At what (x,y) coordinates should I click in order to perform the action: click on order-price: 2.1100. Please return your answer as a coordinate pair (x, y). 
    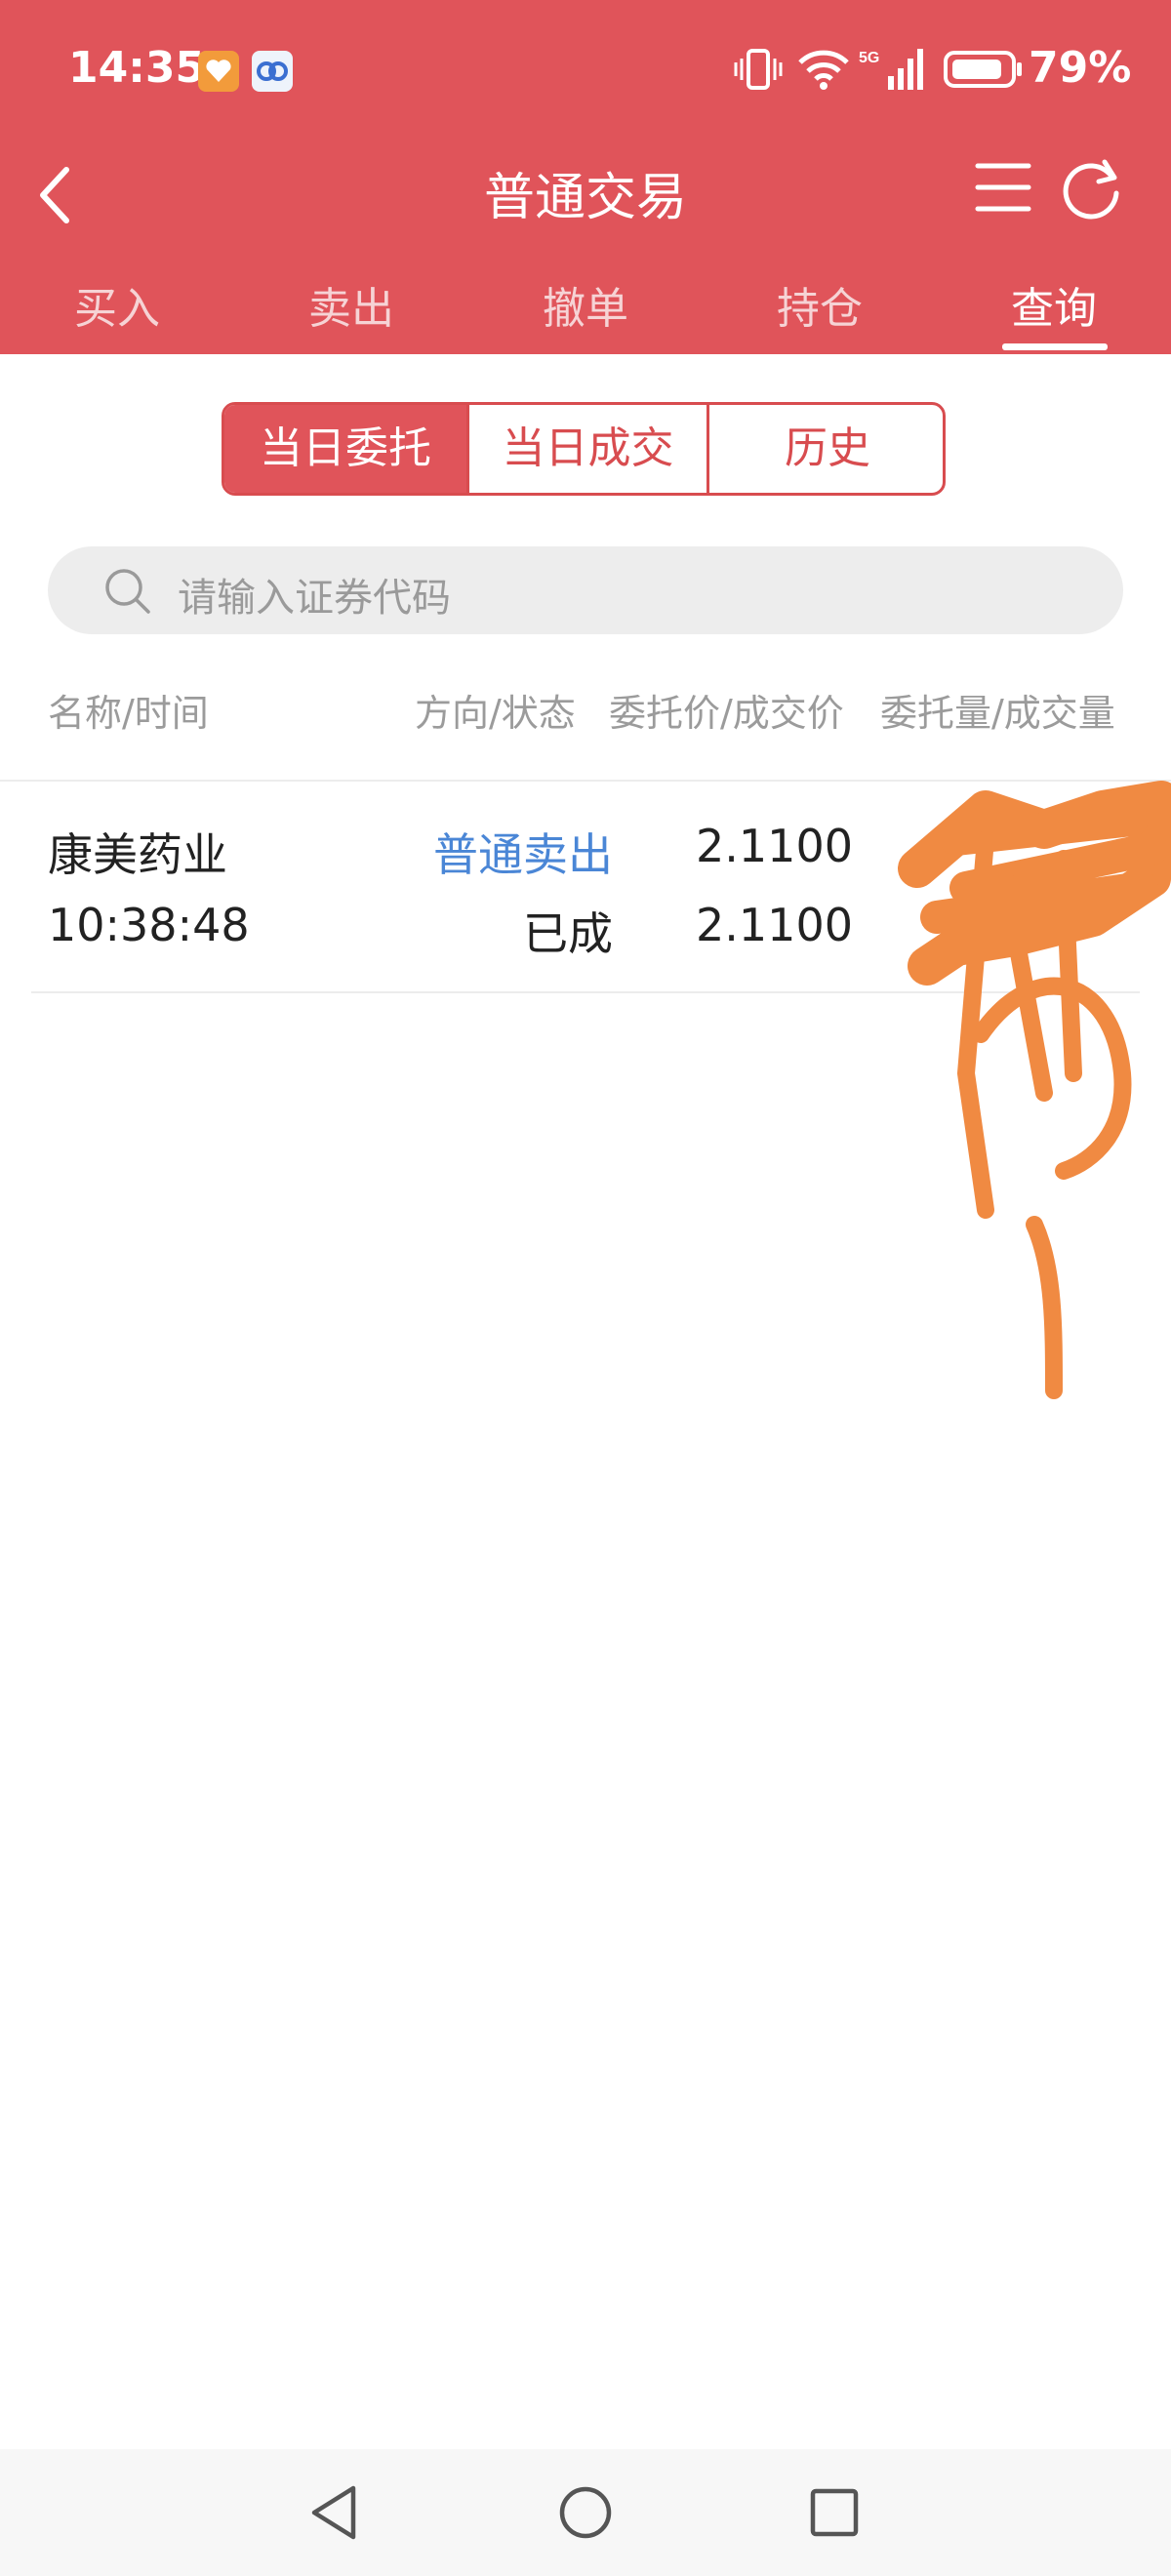
    Looking at the image, I should click on (774, 846).